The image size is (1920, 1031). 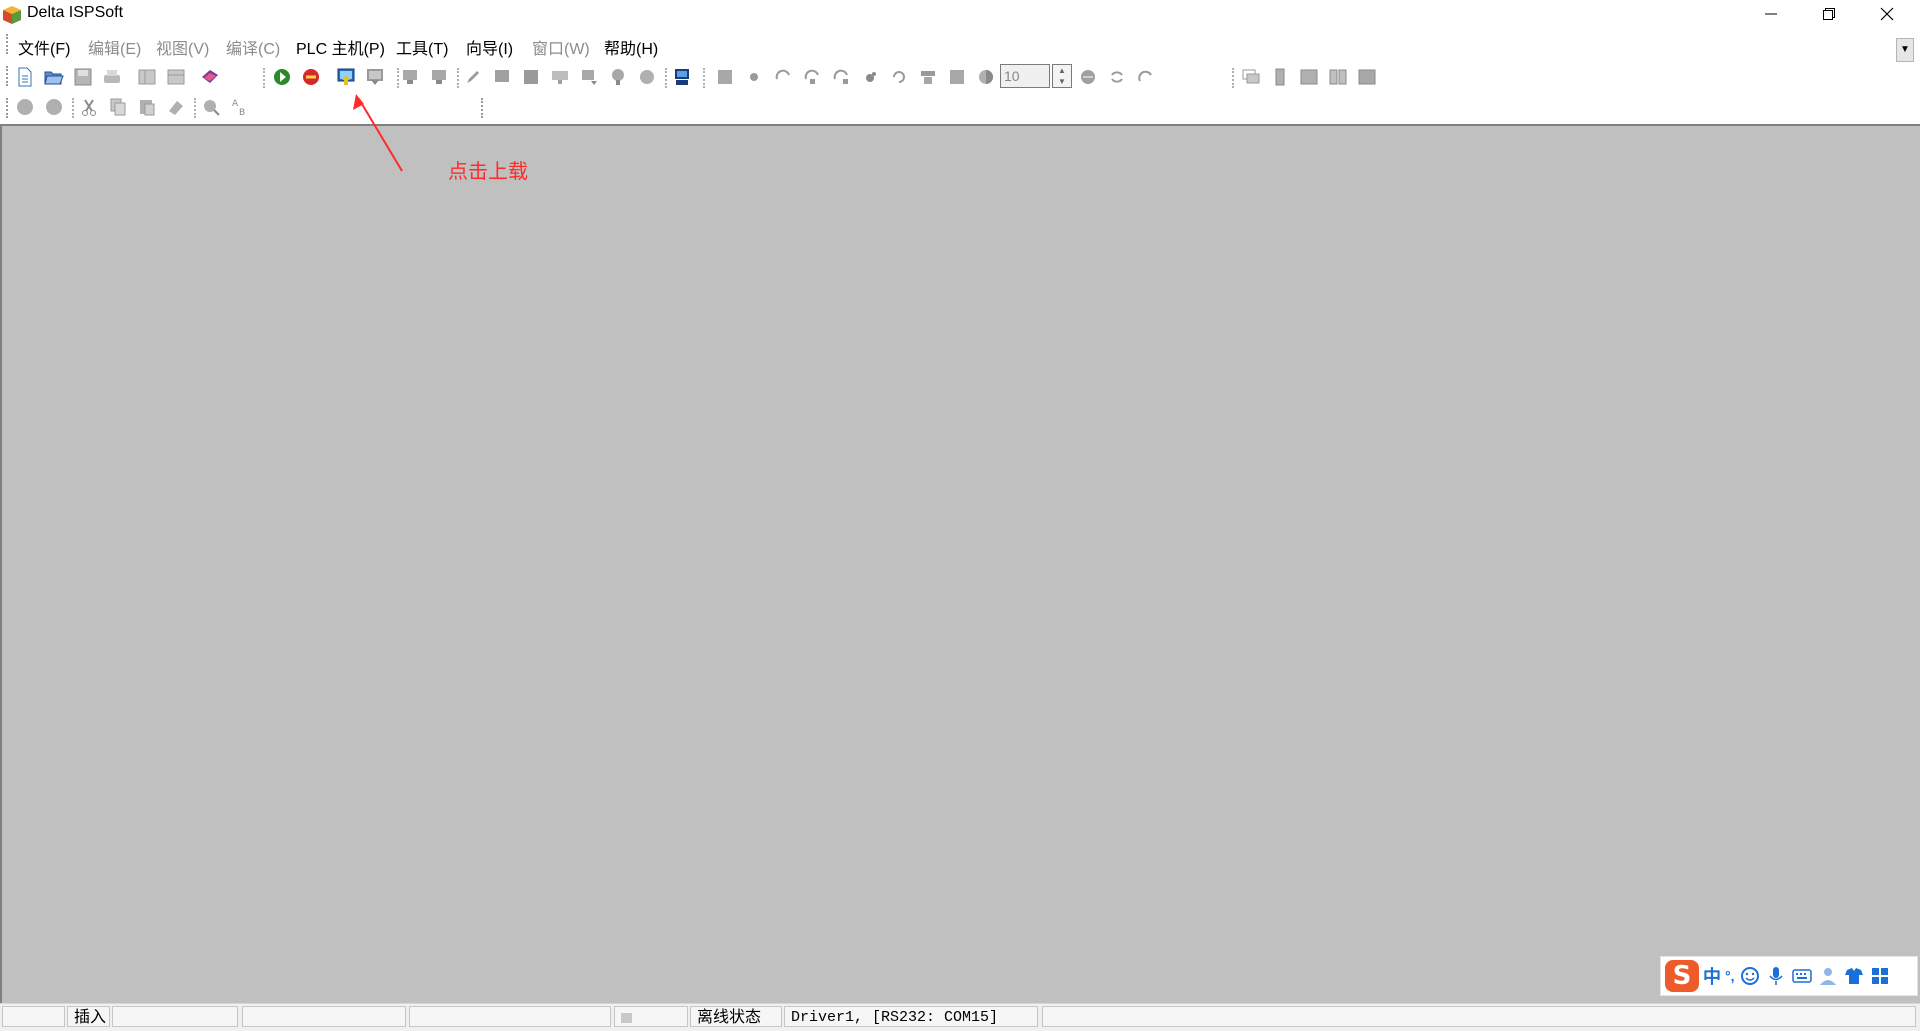 I want to click on copy-button, so click(x=118, y=107).